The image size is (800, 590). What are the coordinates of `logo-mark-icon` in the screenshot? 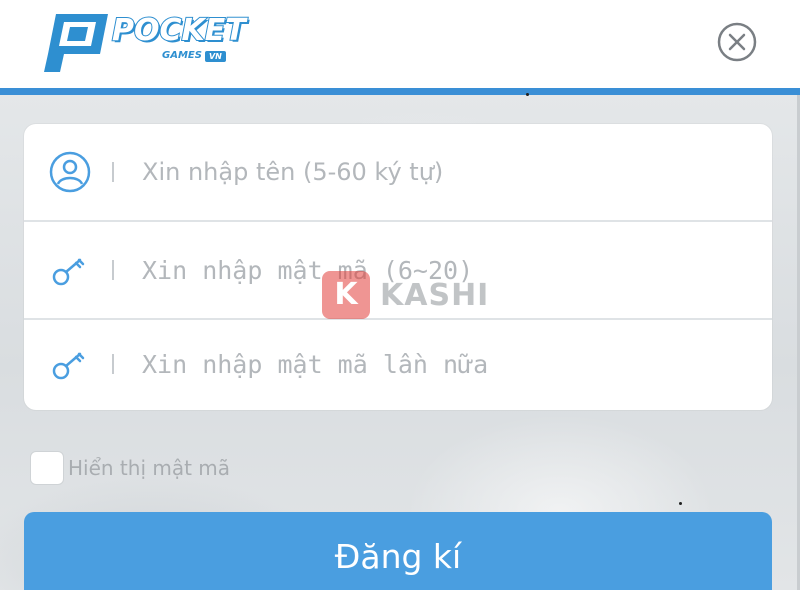 It's located at (76, 43).